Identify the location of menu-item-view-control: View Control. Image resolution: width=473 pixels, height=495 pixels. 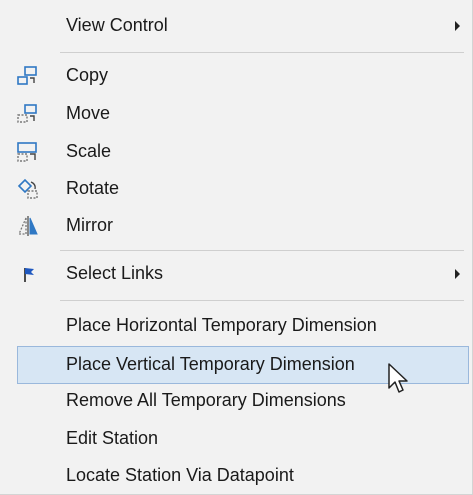
(236, 26).